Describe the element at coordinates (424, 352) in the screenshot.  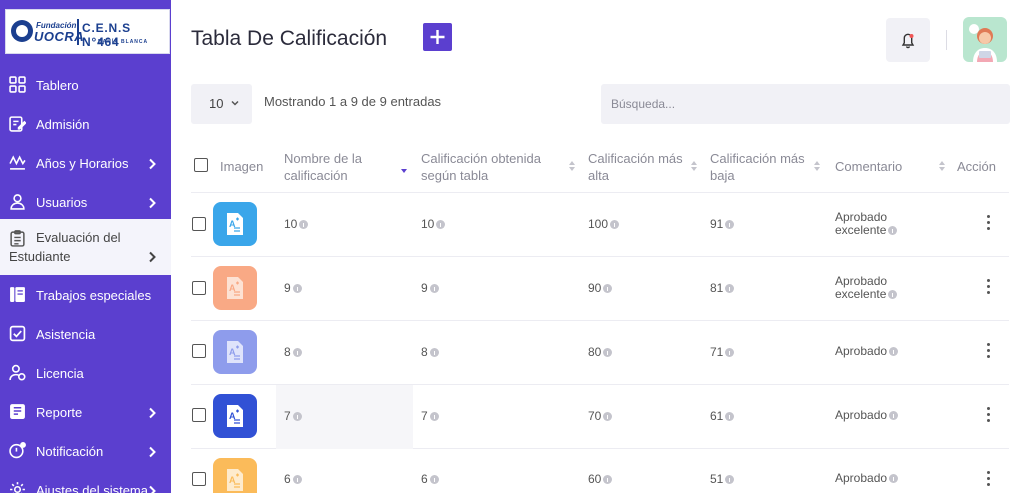
I see `grade-obtained: 8` at that location.